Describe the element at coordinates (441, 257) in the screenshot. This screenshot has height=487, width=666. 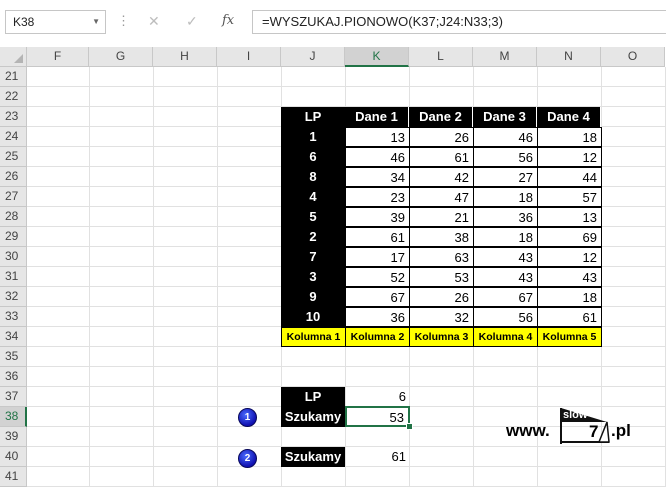
I see `table-cell: 63` at that location.